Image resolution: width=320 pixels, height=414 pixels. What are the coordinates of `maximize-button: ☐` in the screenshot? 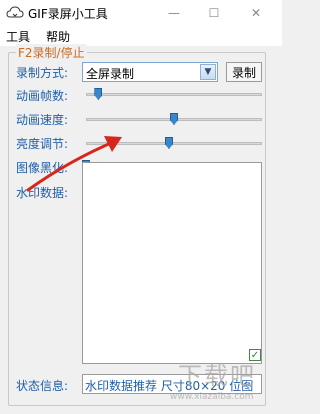 It's located at (214, 13).